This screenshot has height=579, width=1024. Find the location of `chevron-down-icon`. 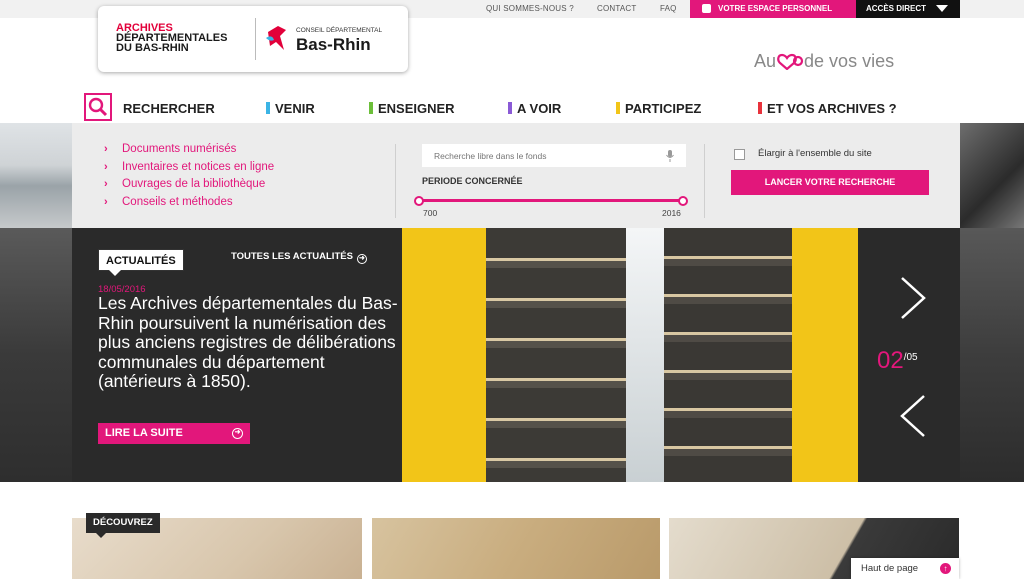

chevron-down-icon is located at coordinates (942, 8).